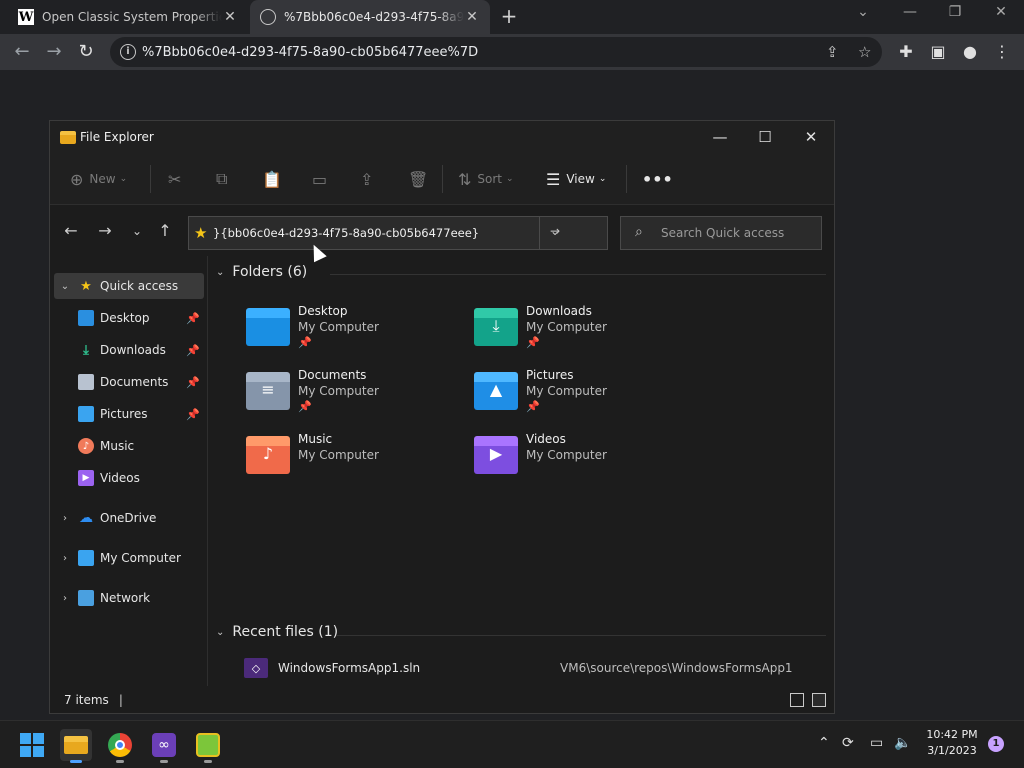 Image resolution: width=1024 pixels, height=768 pixels. I want to click on sync-icon: ⟳, so click(848, 743).